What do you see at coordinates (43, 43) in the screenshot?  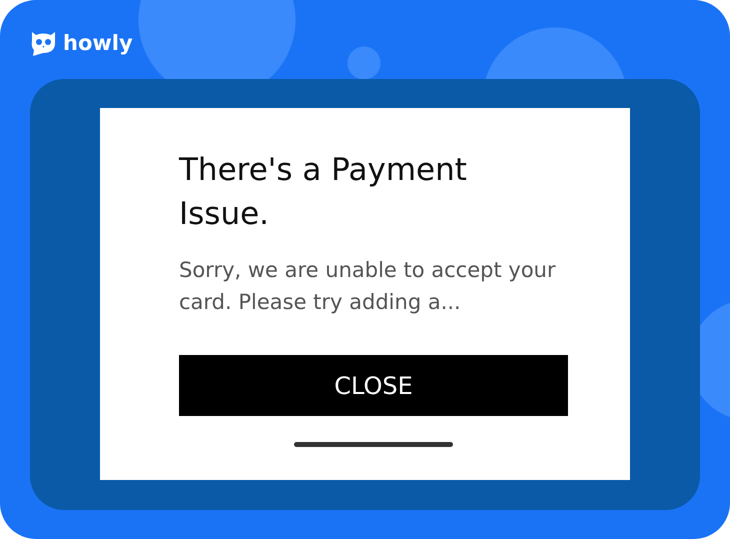 I see `owl-logo-icon` at bounding box center [43, 43].